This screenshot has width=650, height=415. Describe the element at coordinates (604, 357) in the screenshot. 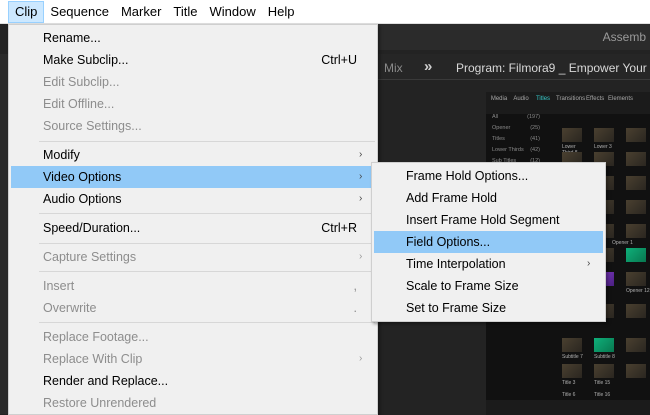

I see `thumbnail-label: Subtitle 8` at that location.